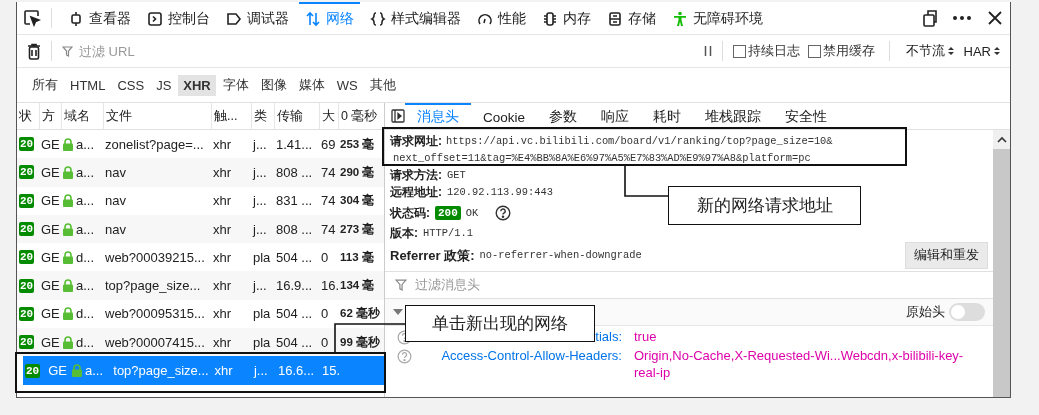  Describe the element at coordinates (131, 85) in the screenshot. I see `type-filter: CSS` at that location.